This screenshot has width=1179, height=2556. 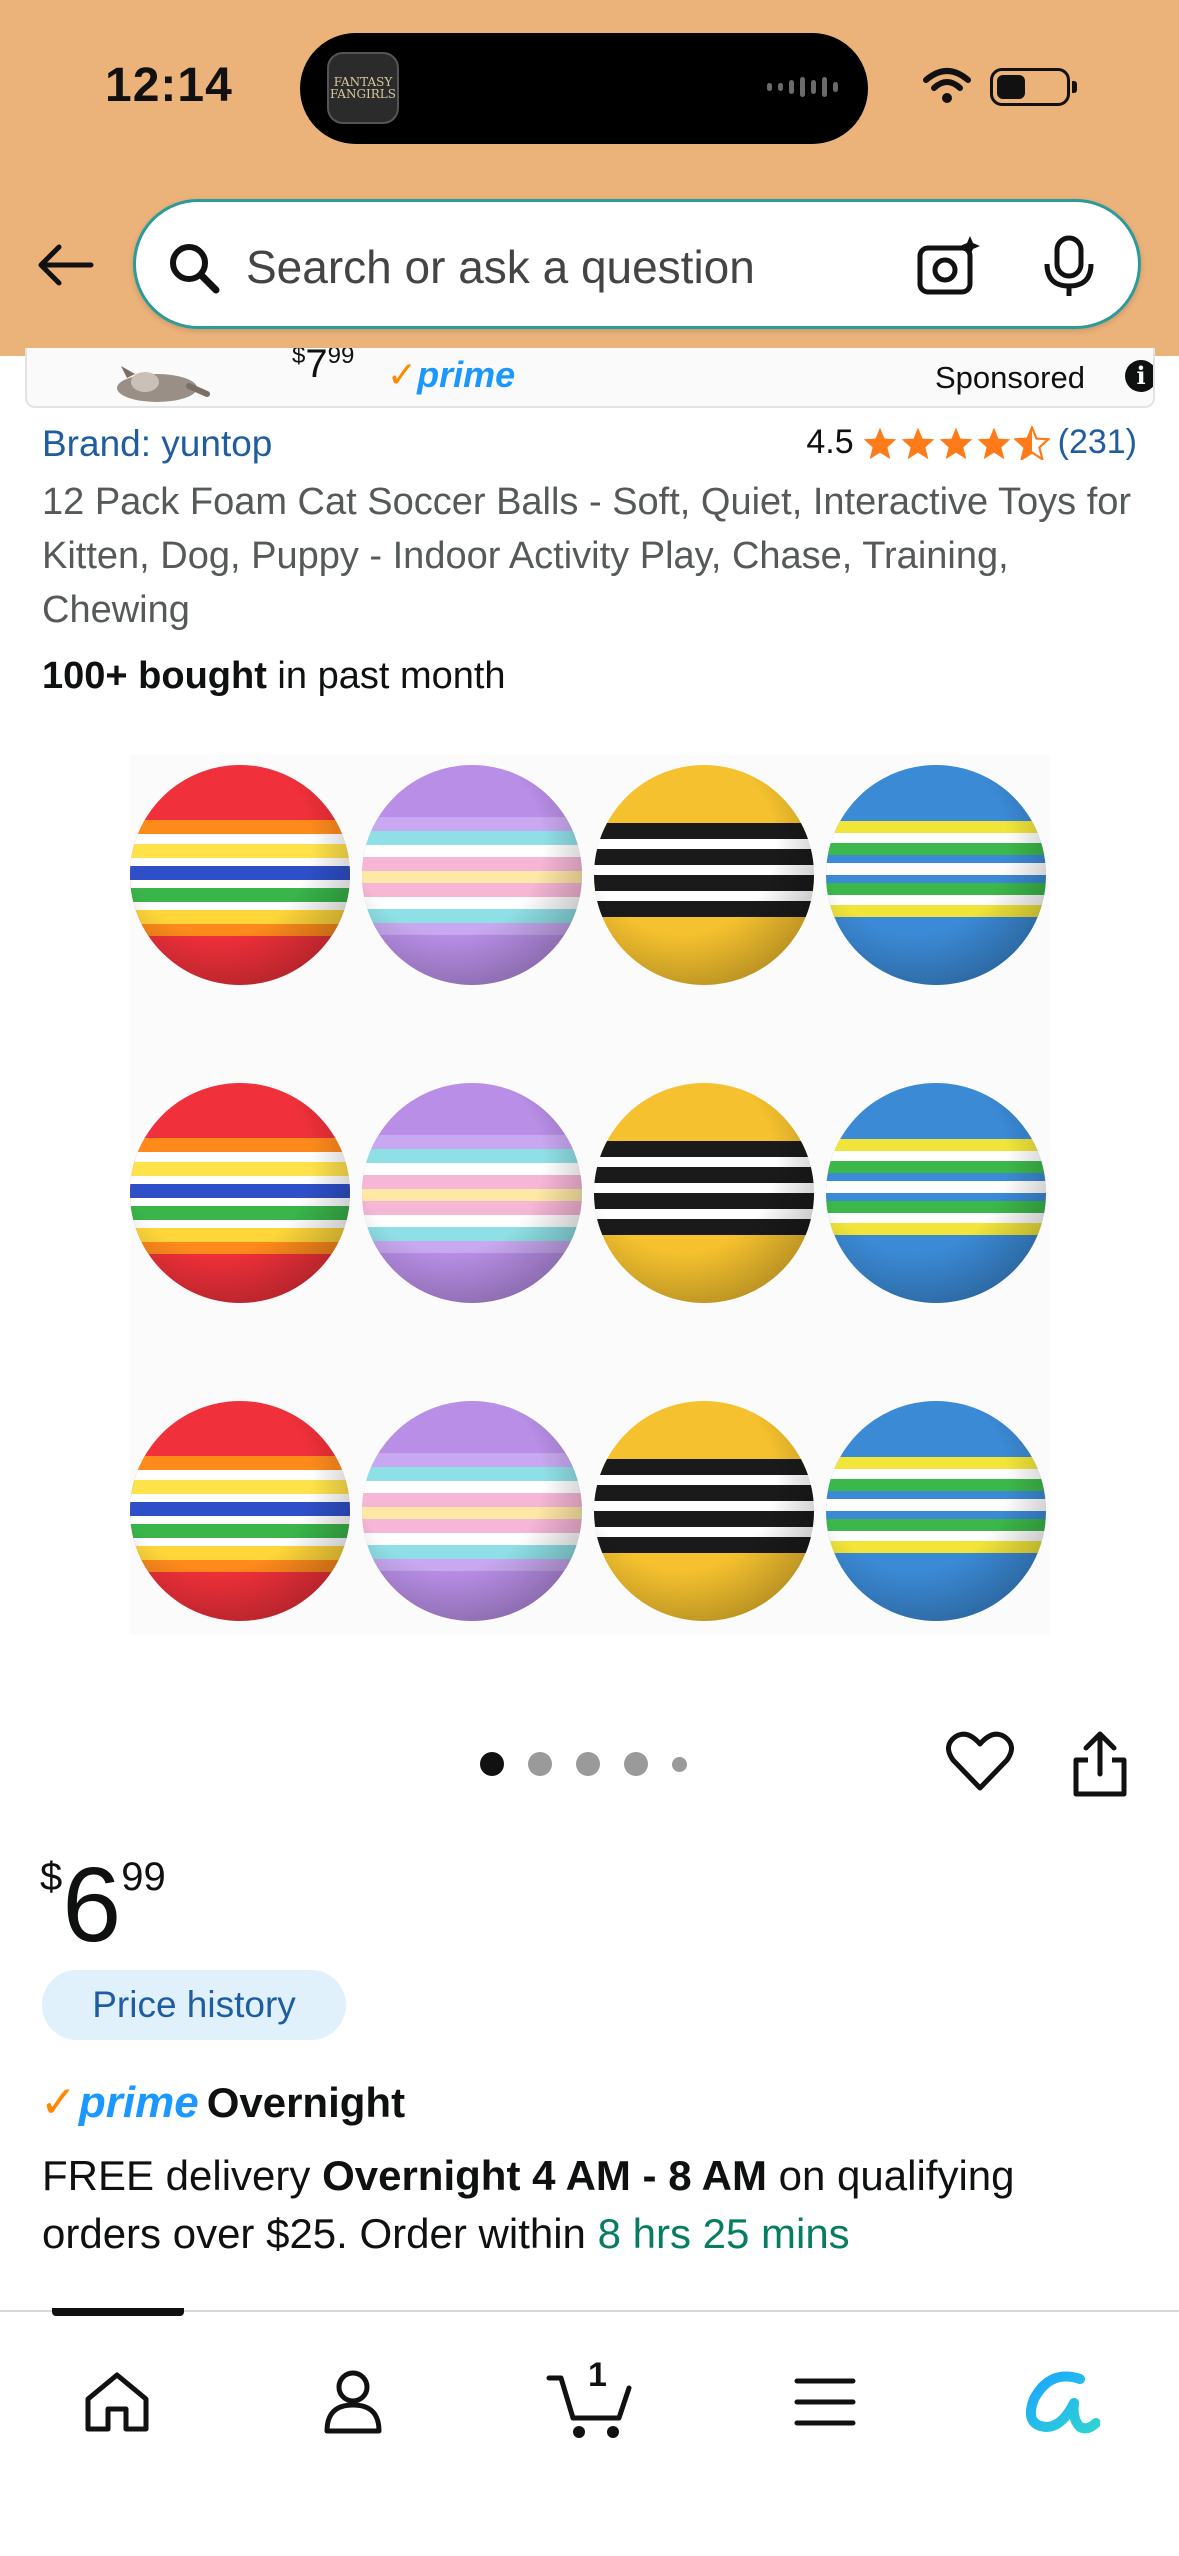 I want to click on active-tab-indicator, so click(x=118, y=2312).